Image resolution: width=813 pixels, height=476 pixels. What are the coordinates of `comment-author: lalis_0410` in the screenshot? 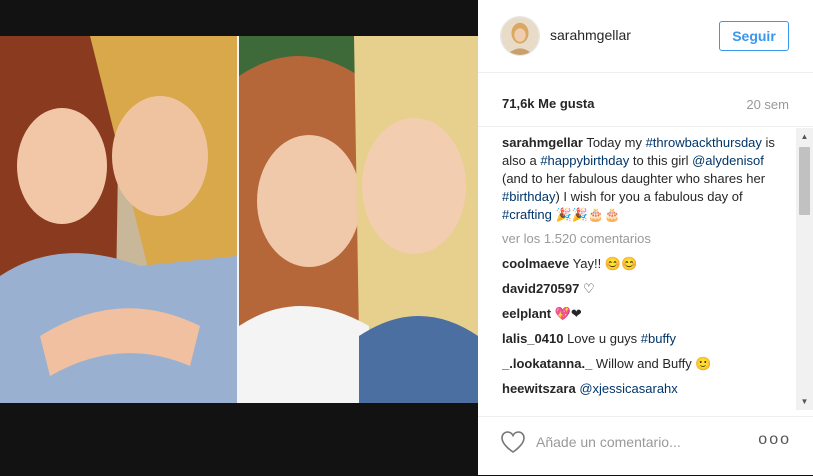 It's located at (532, 338).